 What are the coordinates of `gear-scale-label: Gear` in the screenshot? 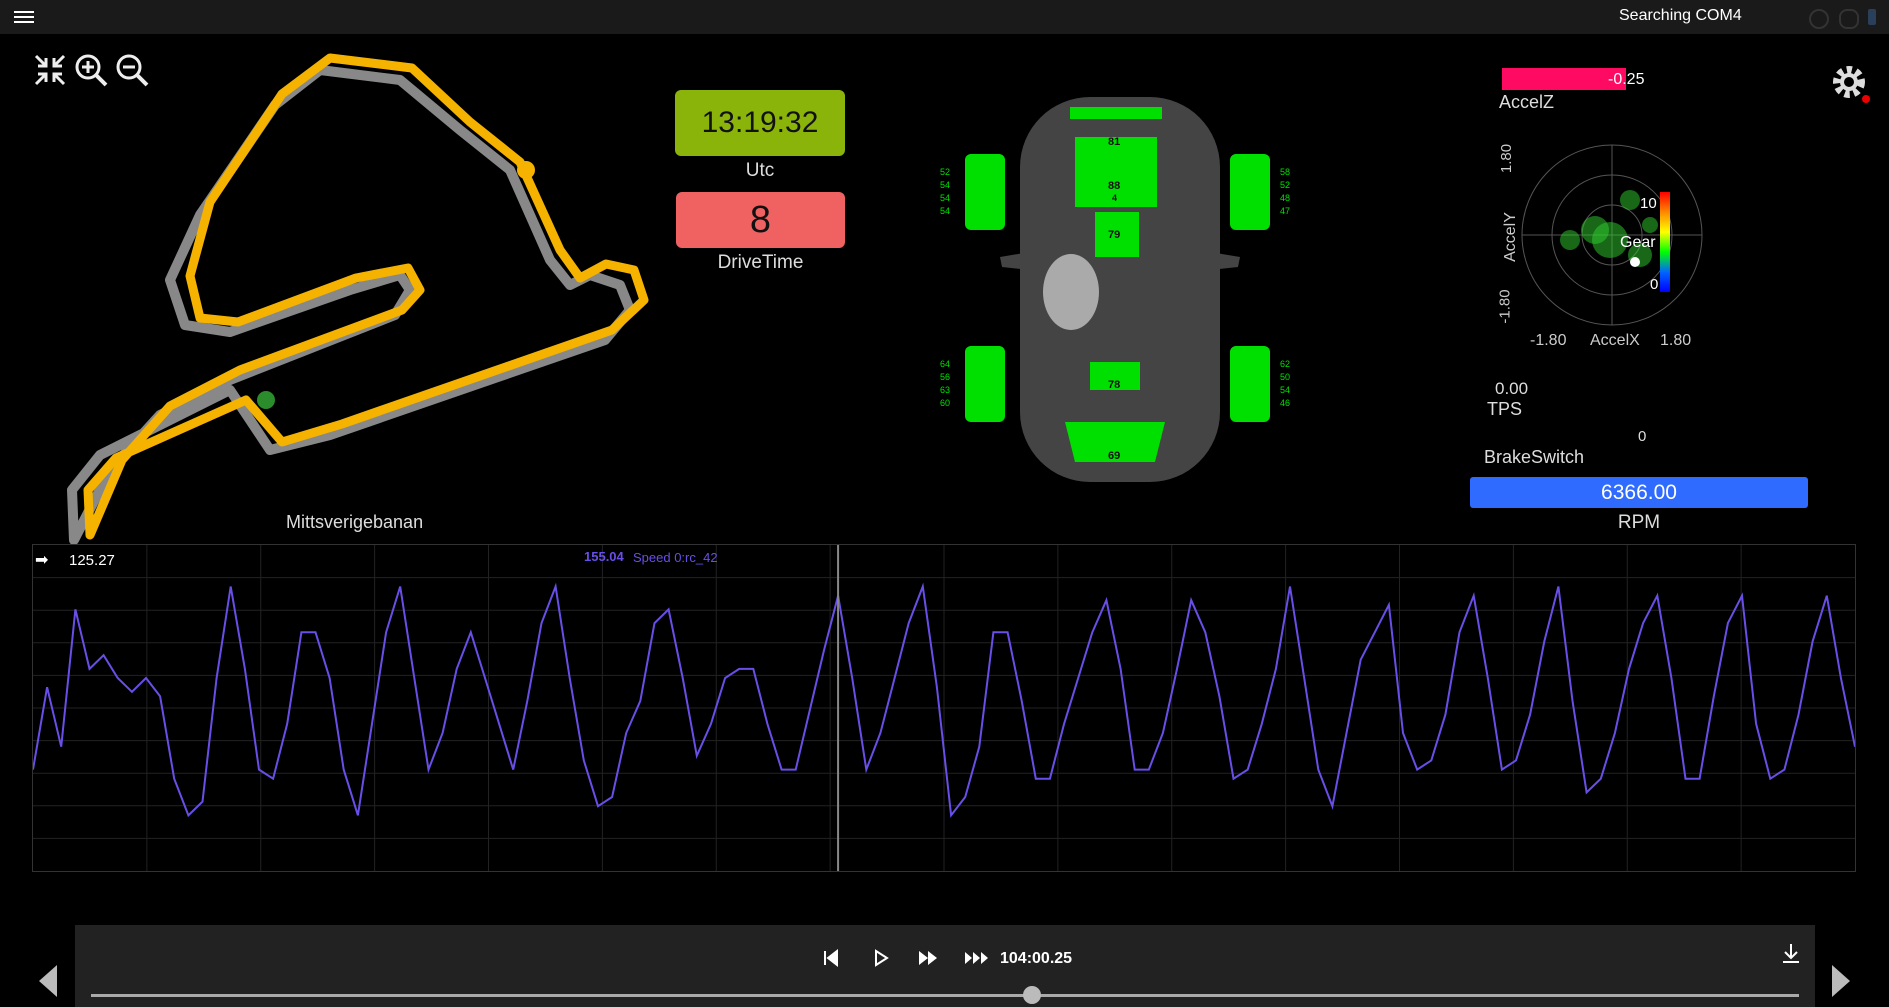 It's located at (1638, 242).